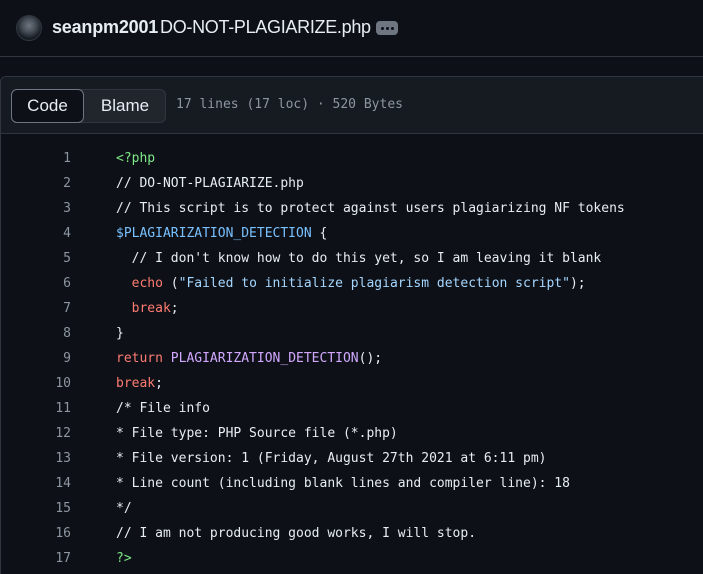 The height and width of the screenshot is (574, 703). Describe the element at coordinates (370, 358) in the screenshot. I see `code-token: ();` at that location.